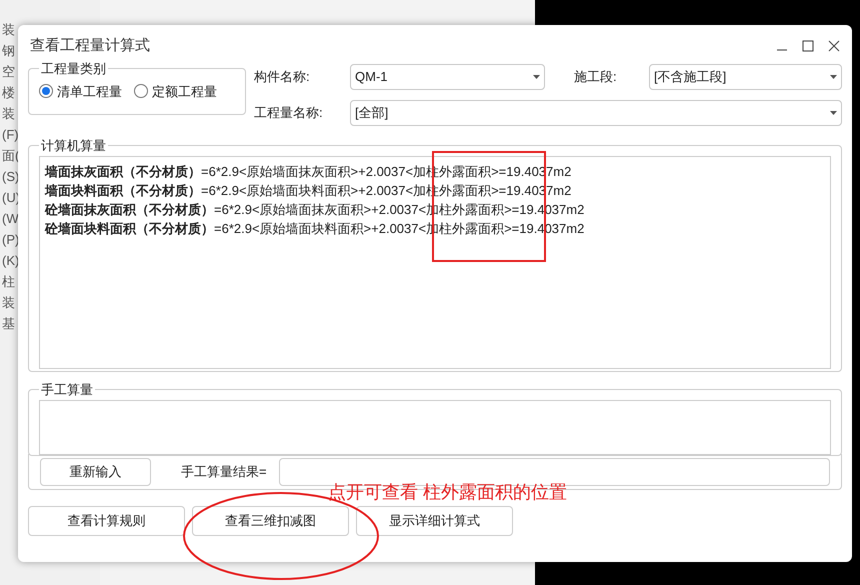  Describe the element at coordinates (270, 521) in the screenshot. I see `action-button: 查看三维扣减图` at that location.